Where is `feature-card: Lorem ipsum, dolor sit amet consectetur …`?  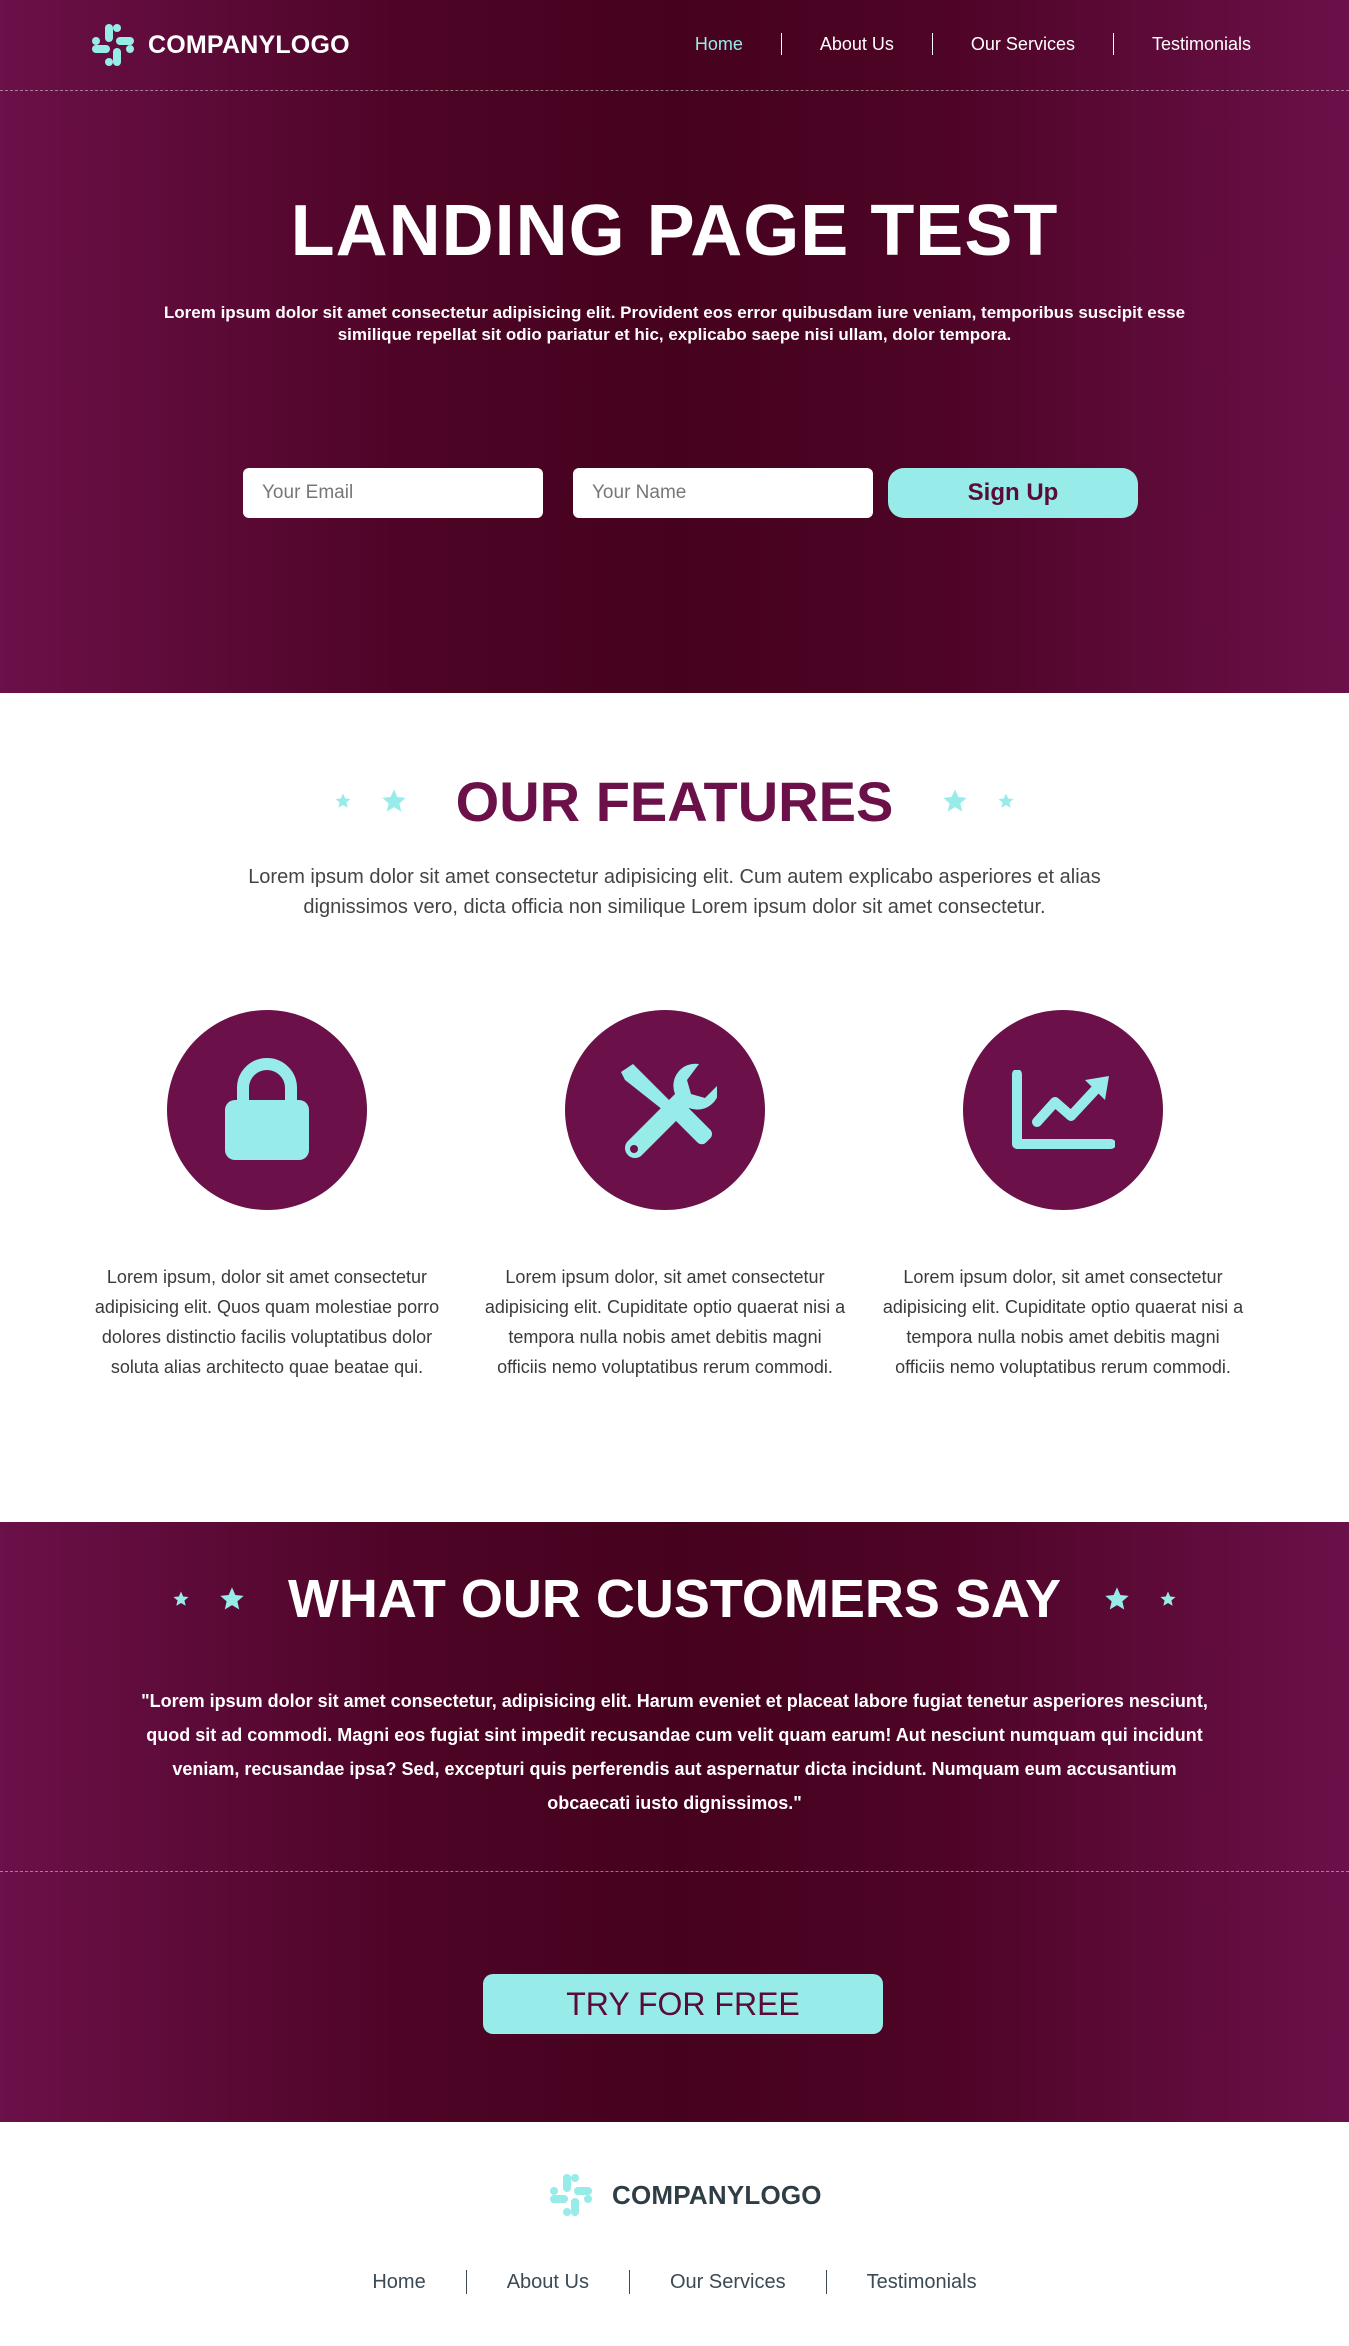
feature-card: Lorem ipsum, dolor sit amet consectetur … is located at coordinates (267, 1196).